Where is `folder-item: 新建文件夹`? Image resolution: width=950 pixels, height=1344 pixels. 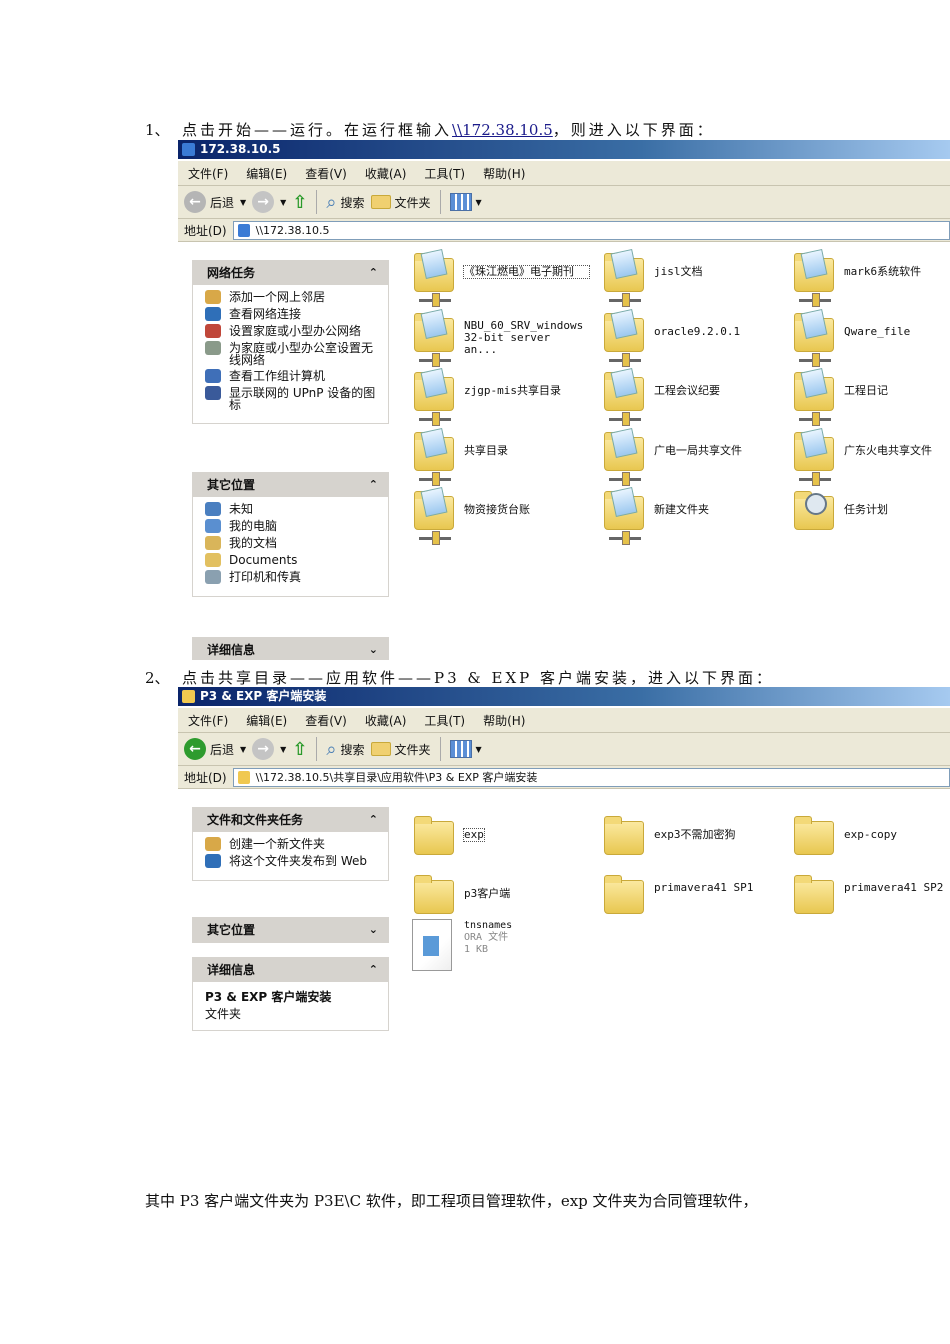
folder-item: 新建文件夹 is located at coordinates (689, 515).